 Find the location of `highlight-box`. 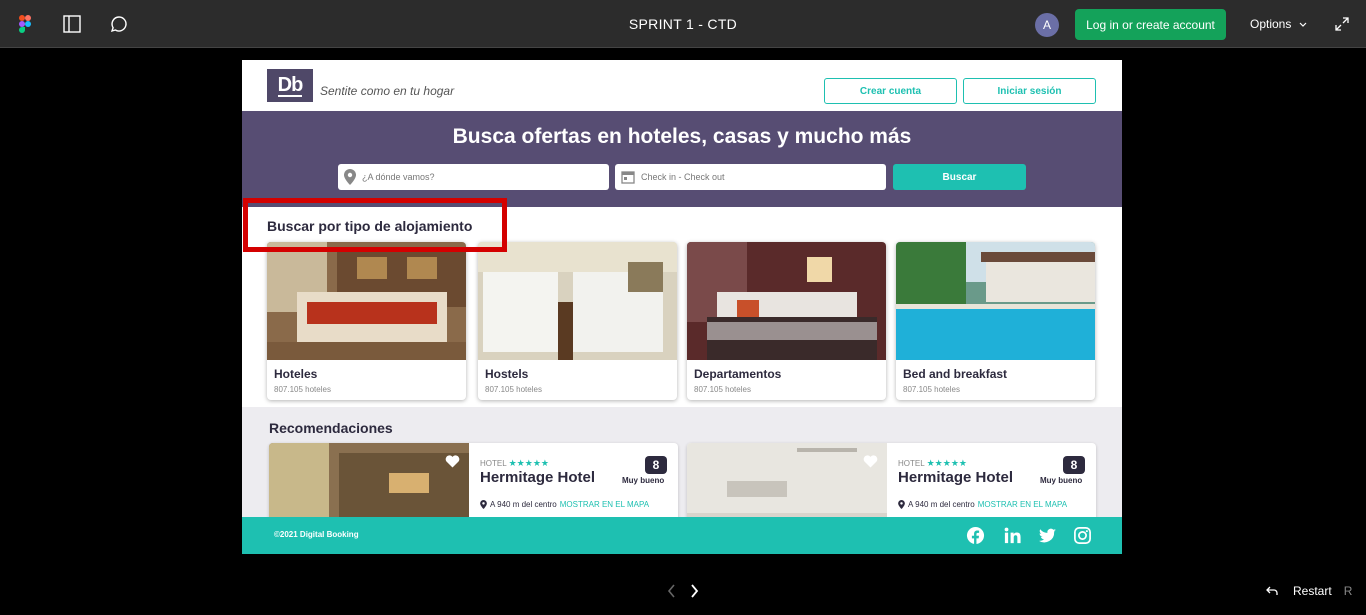

highlight-box is located at coordinates (375, 225).